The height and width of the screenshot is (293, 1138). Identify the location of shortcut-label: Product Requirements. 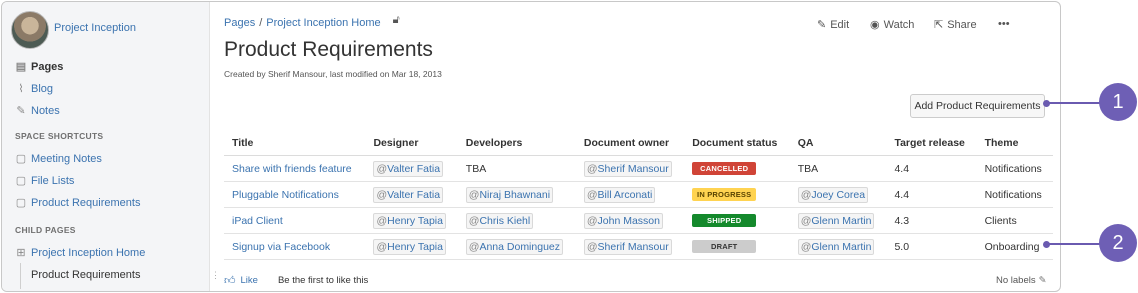
(86, 202).